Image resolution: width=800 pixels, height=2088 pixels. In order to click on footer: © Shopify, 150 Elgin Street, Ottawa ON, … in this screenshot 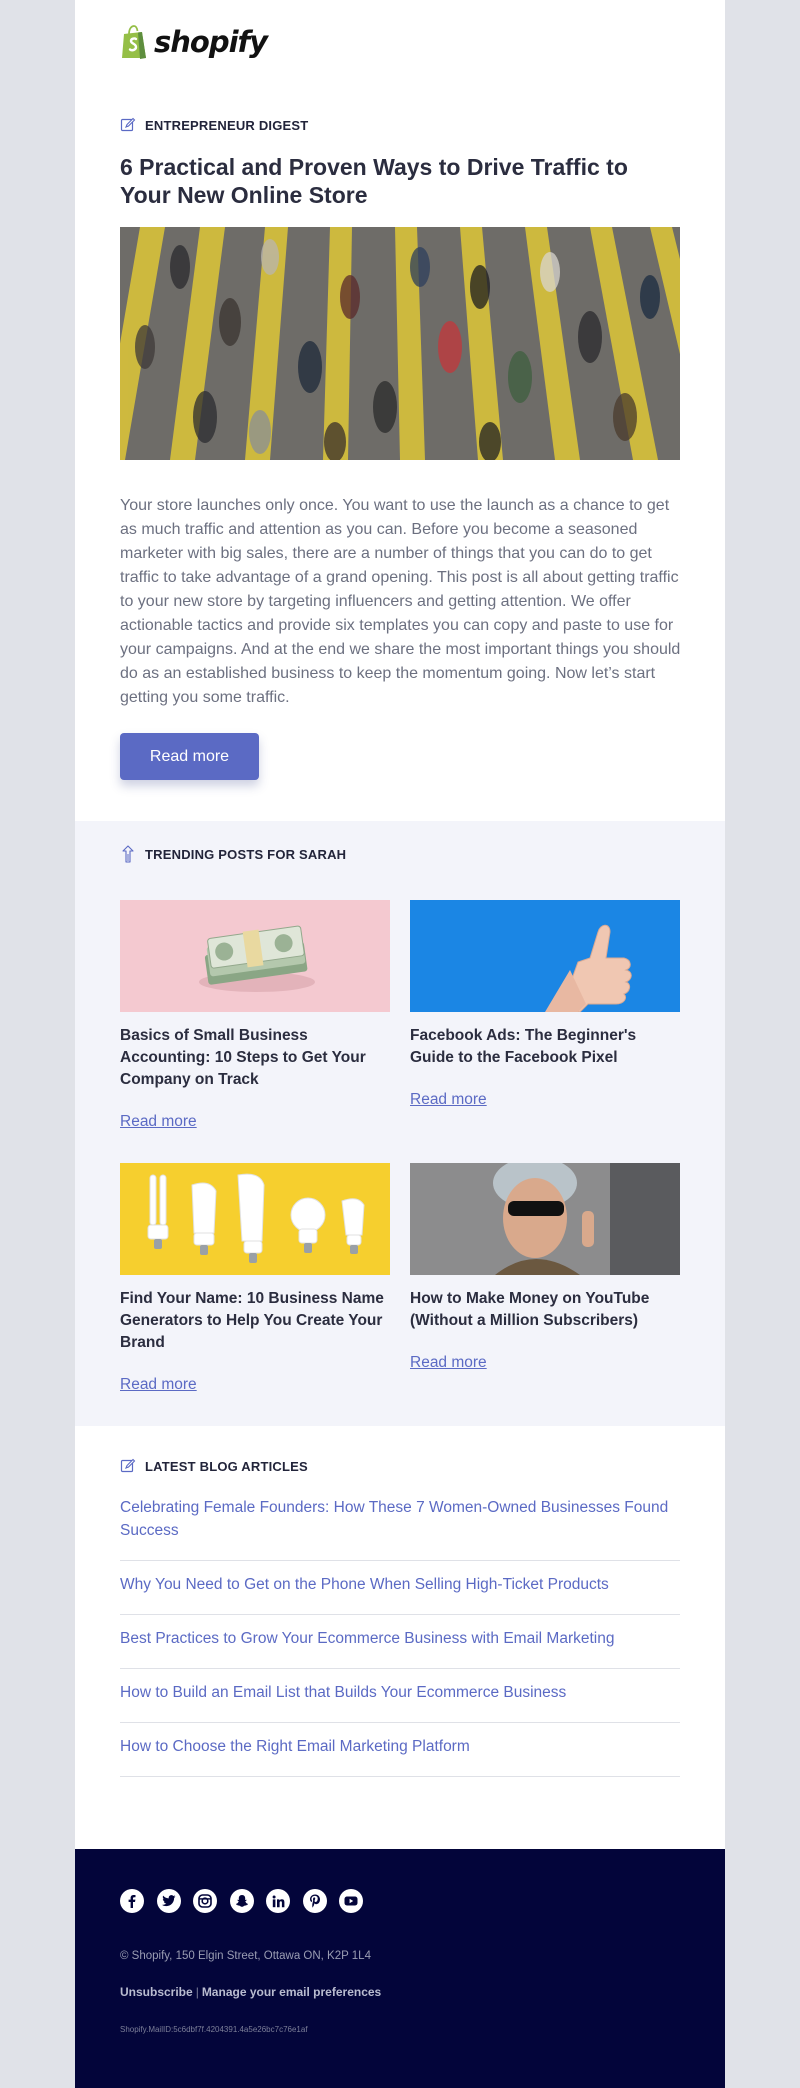, I will do `click(400, 1968)`.